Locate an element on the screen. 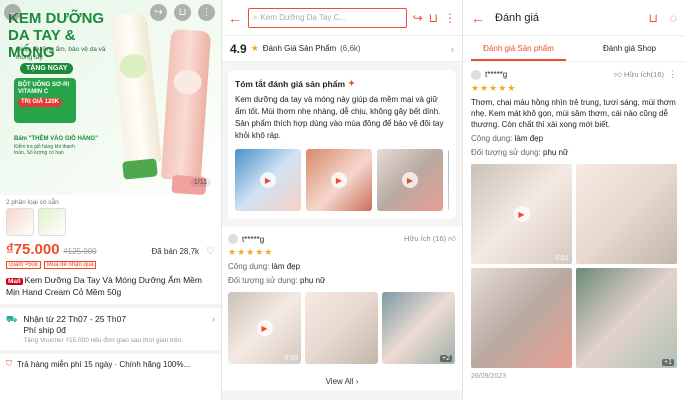 This screenshot has width=685, height=400. helpful-label: Hữu ích(16) is located at coordinates (643, 74).